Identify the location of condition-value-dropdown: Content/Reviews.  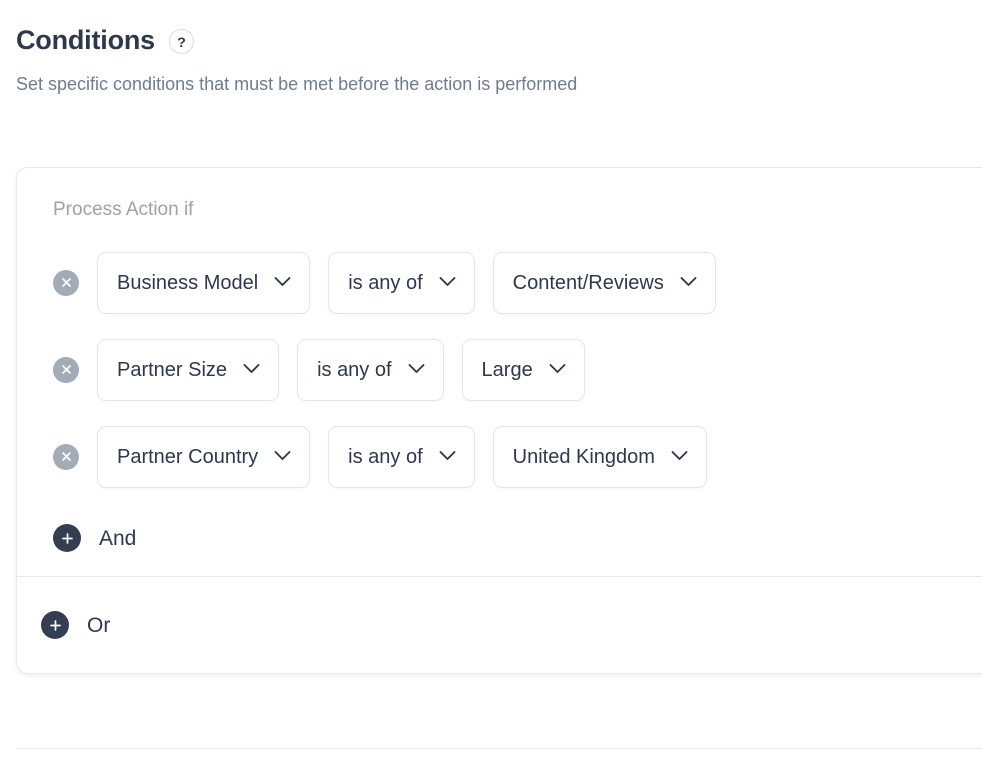
(604, 282).